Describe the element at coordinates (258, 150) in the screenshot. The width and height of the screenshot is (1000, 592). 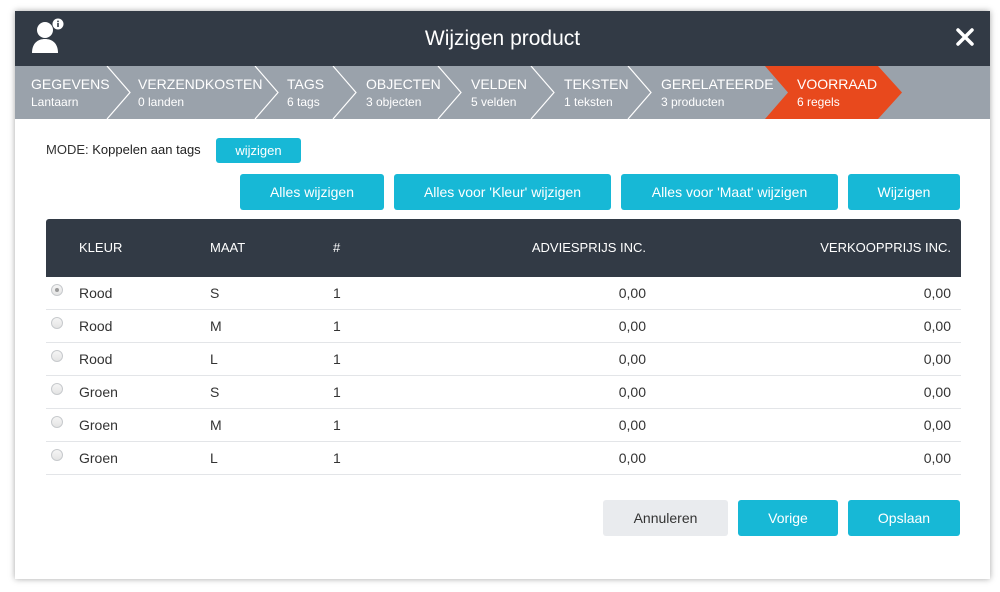
I see `change-mode-button: wijzigen` at that location.